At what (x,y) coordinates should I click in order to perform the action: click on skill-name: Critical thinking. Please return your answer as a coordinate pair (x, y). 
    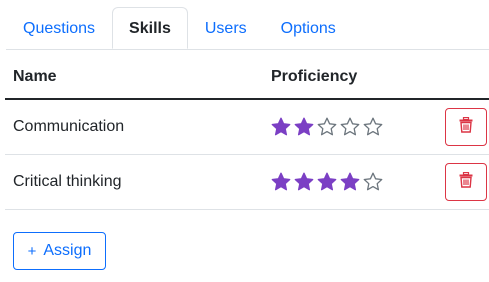
    Looking at the image, I should click on (134, 182).